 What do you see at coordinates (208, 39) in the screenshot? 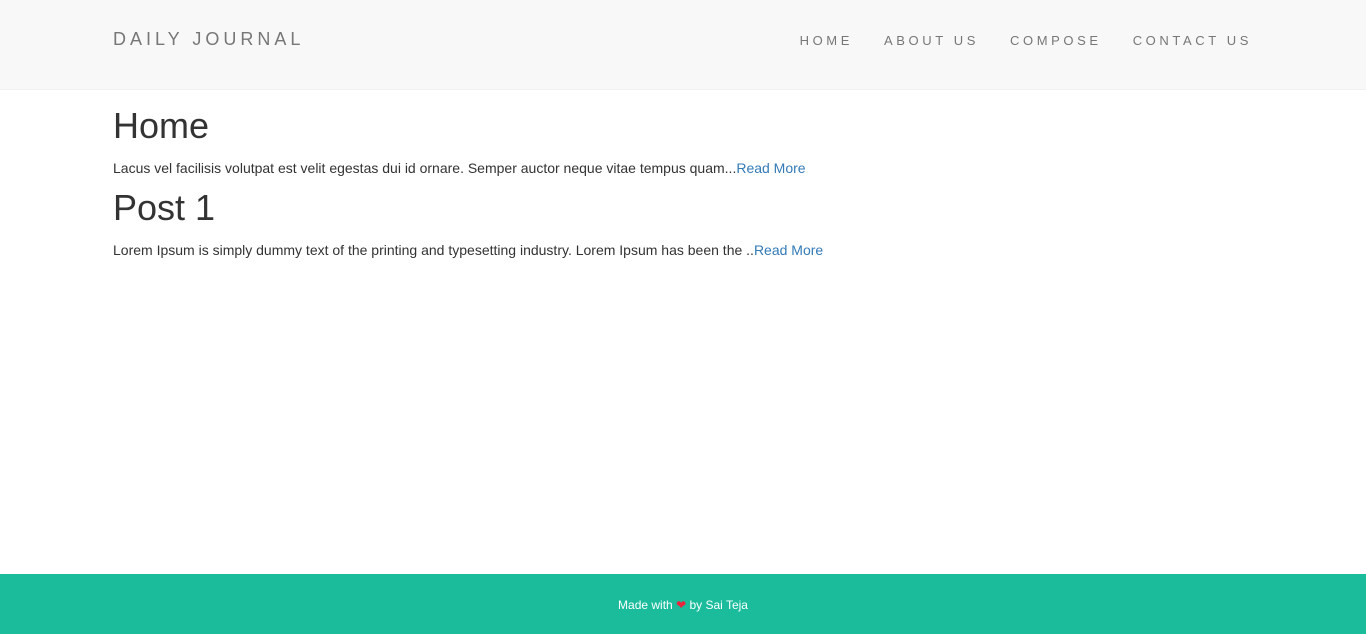
I see `brand-link: DAILY JOURNAL` at bounding box center [208, 39].